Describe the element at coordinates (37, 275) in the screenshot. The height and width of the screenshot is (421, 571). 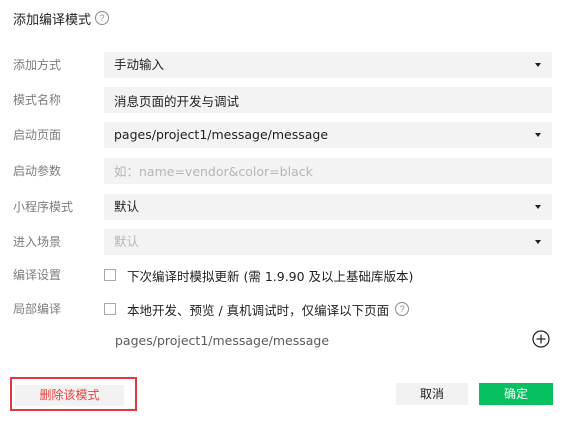
I see `compile-settings-label: 编译设置` at that location.